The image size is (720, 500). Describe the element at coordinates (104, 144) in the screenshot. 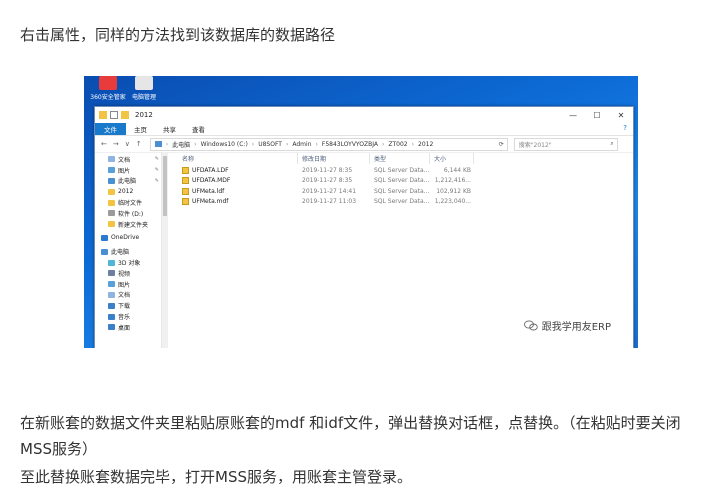

I see `back-button: ←` at that location.